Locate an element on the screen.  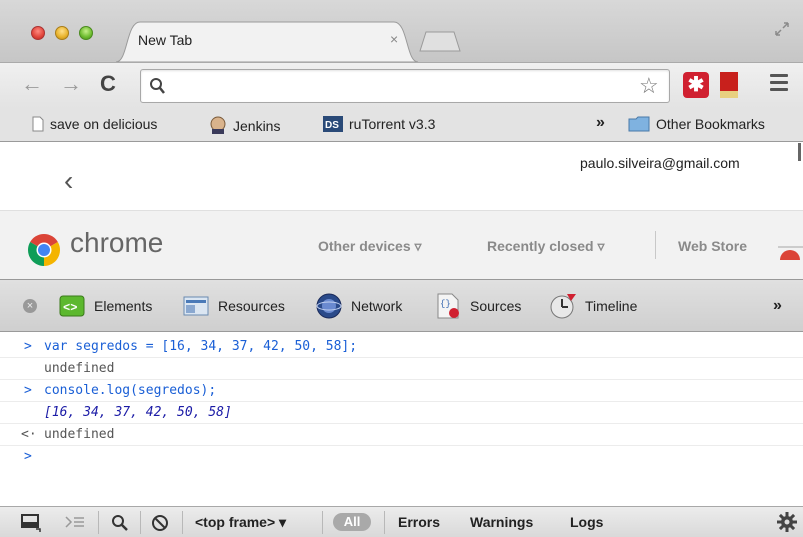
tab-label: Sources is located at coordinates (496, 306).